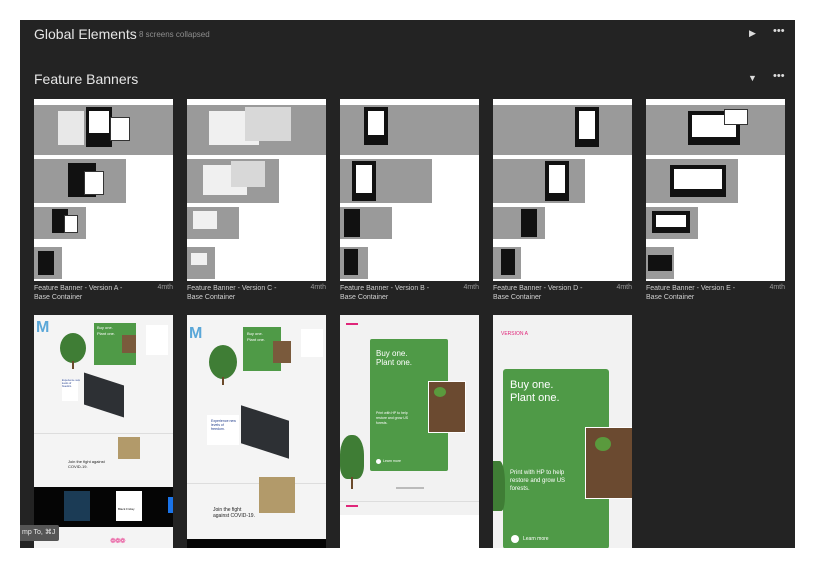 The height and width of the screenshot is (568, 815). What do you see at coordinates (608, 463) in the screenshot?
I see `seedling-image` at bounding box center [608, 463].